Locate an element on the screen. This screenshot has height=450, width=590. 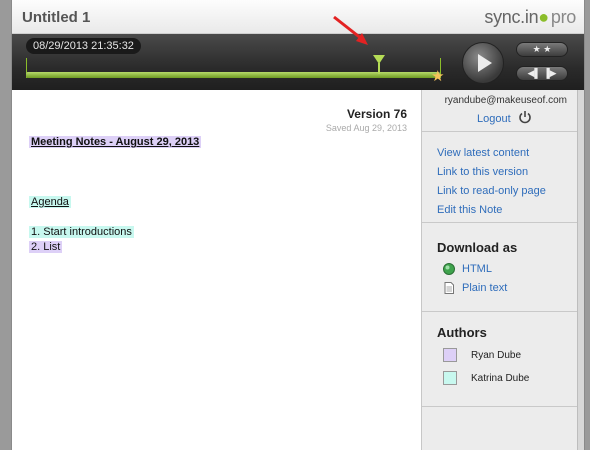
download-section: Download as HTML Plain text is located at coordinates (500, 267).